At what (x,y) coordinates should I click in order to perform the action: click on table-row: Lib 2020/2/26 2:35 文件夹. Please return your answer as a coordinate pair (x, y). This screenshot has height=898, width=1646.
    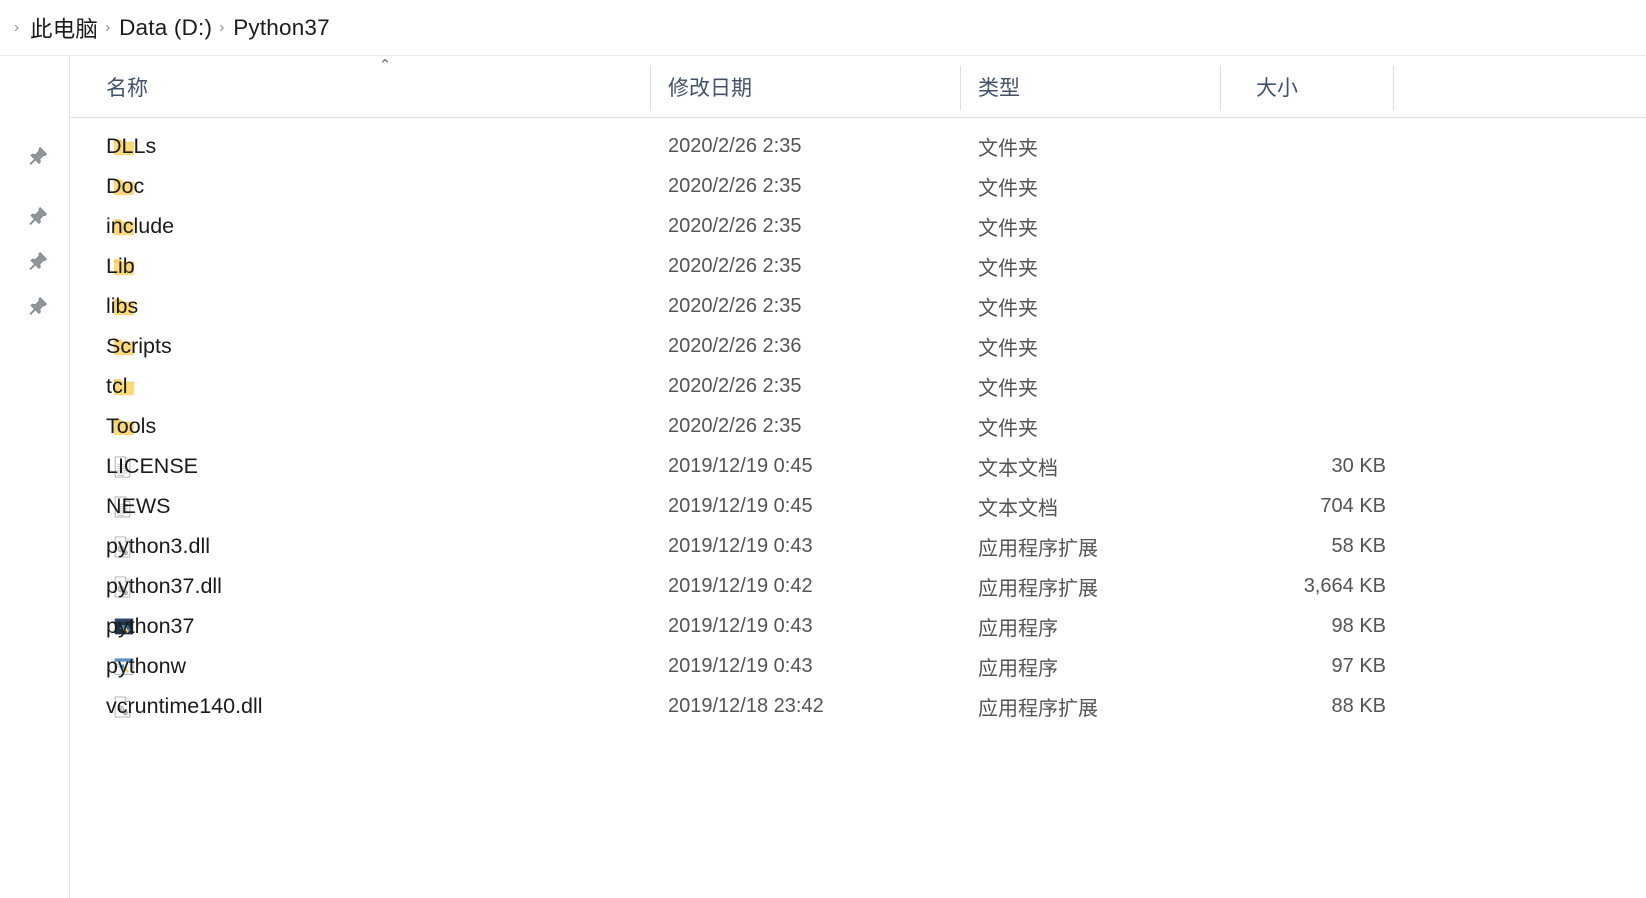
    Looking at the image, I should click on (858, 266).